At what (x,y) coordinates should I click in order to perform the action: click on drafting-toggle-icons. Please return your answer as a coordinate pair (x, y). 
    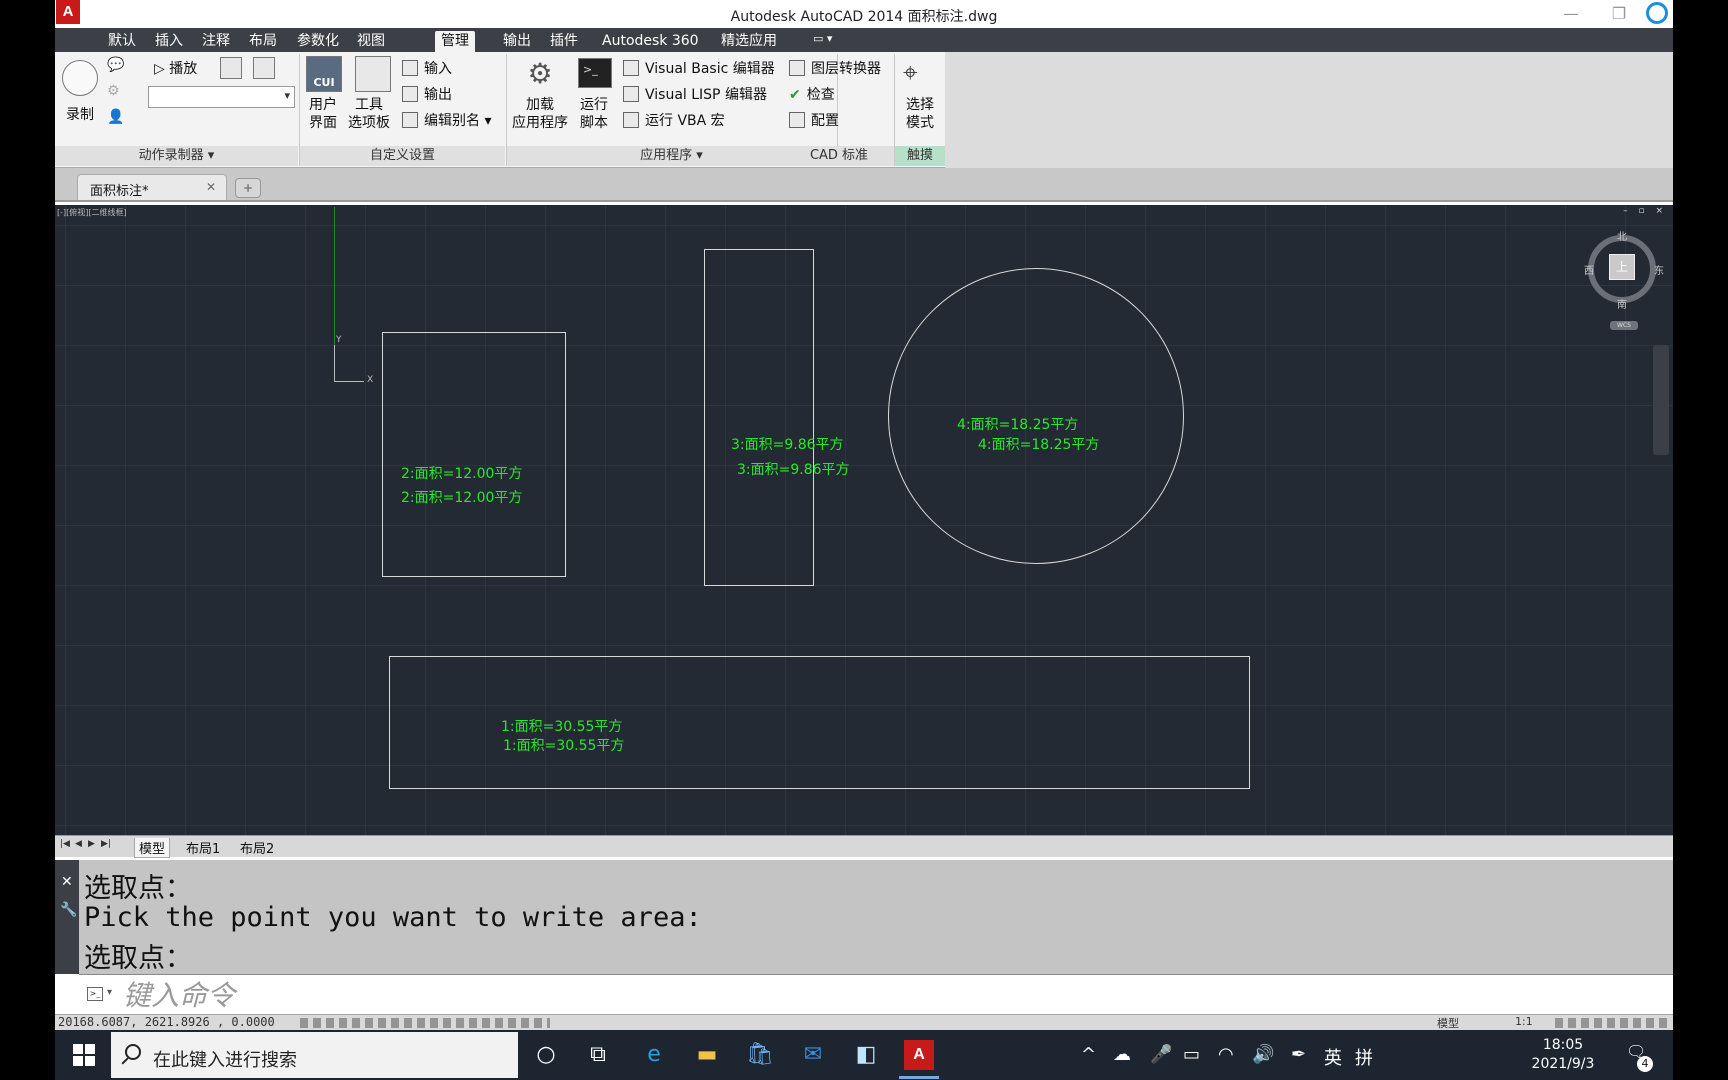
    Looking at the image, I should click on (425, 1023).